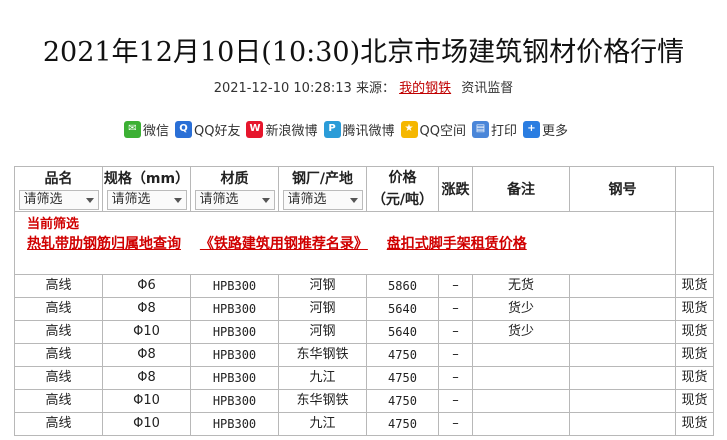 This screenshot has width=727, height=440. Describe the element at coordinates (332, 129) in the screenshot. I see `tencent-weibo-icon: P` at that location.